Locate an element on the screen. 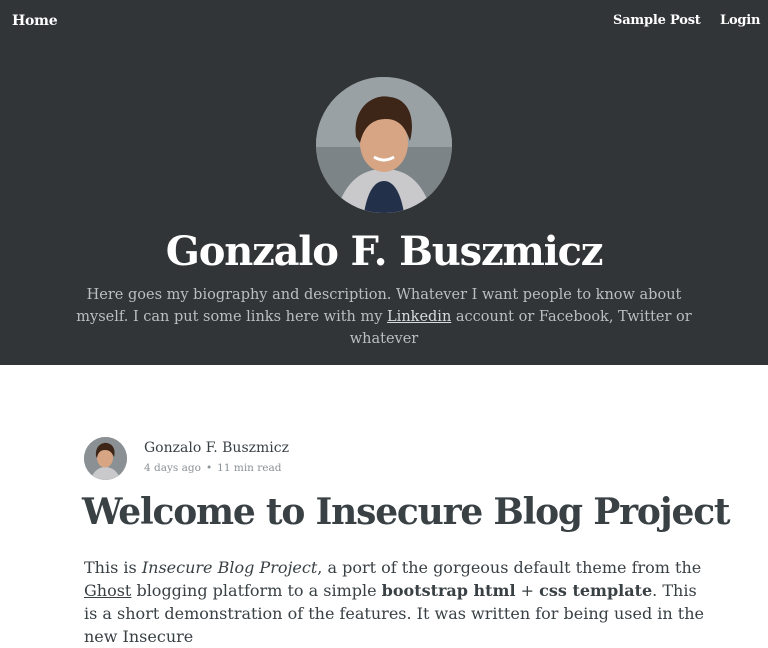  linkedin-link: Linkedin is located at coordinates (419, 317).